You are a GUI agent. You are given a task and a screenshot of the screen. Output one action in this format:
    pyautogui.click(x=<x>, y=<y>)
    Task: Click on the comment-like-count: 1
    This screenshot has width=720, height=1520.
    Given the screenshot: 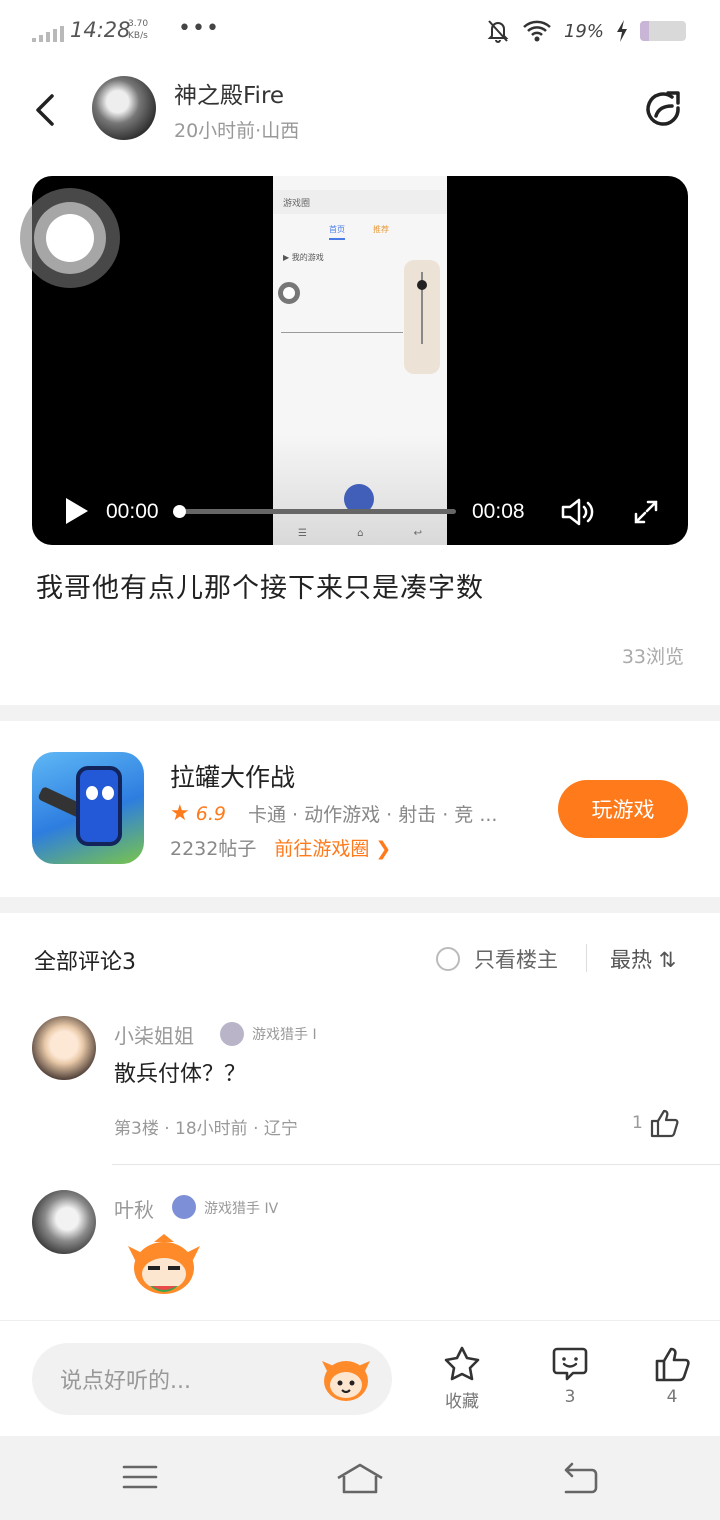 What is the action you would take?
    pyautogui.click(x=637, y=1123)
    